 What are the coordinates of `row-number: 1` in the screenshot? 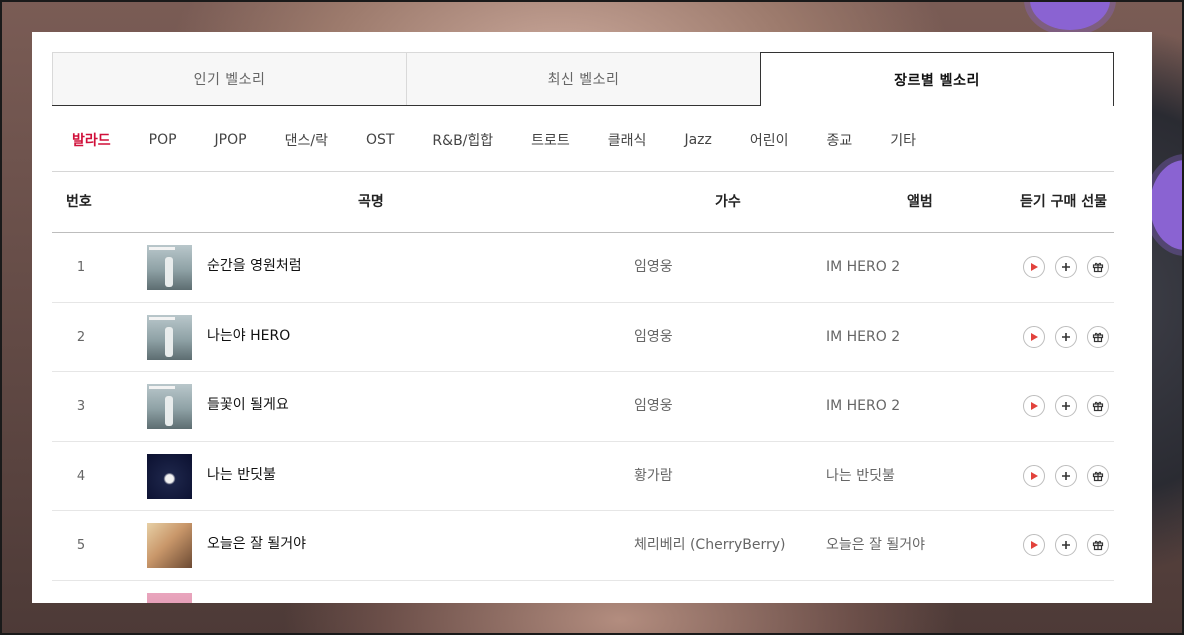 It's located at (81, 267).